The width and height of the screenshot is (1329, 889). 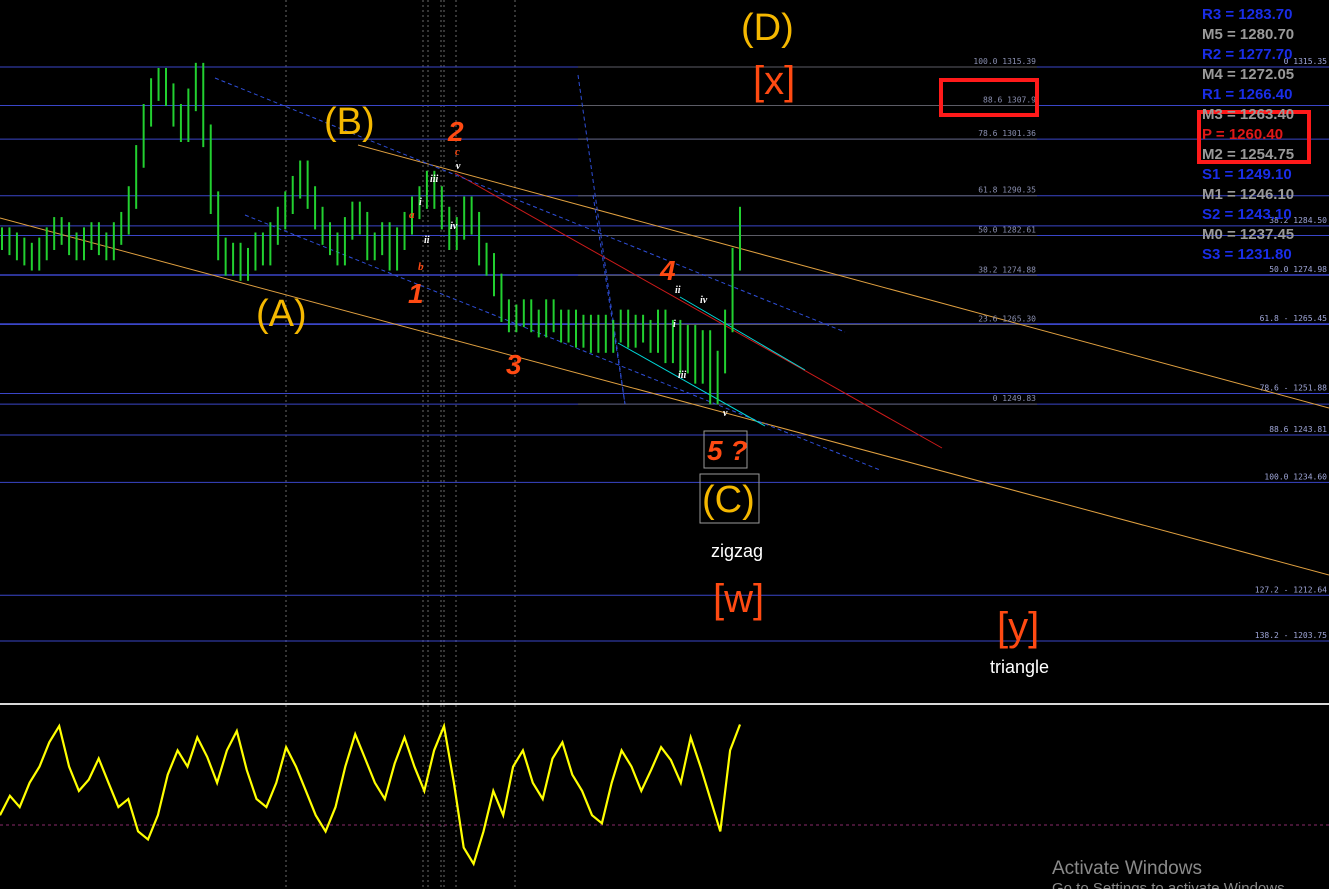 What do you see at coordinates (727, 450) in the screenshot?
I see `wave-label-5: 5 ?` at bounding box center [727, 450].